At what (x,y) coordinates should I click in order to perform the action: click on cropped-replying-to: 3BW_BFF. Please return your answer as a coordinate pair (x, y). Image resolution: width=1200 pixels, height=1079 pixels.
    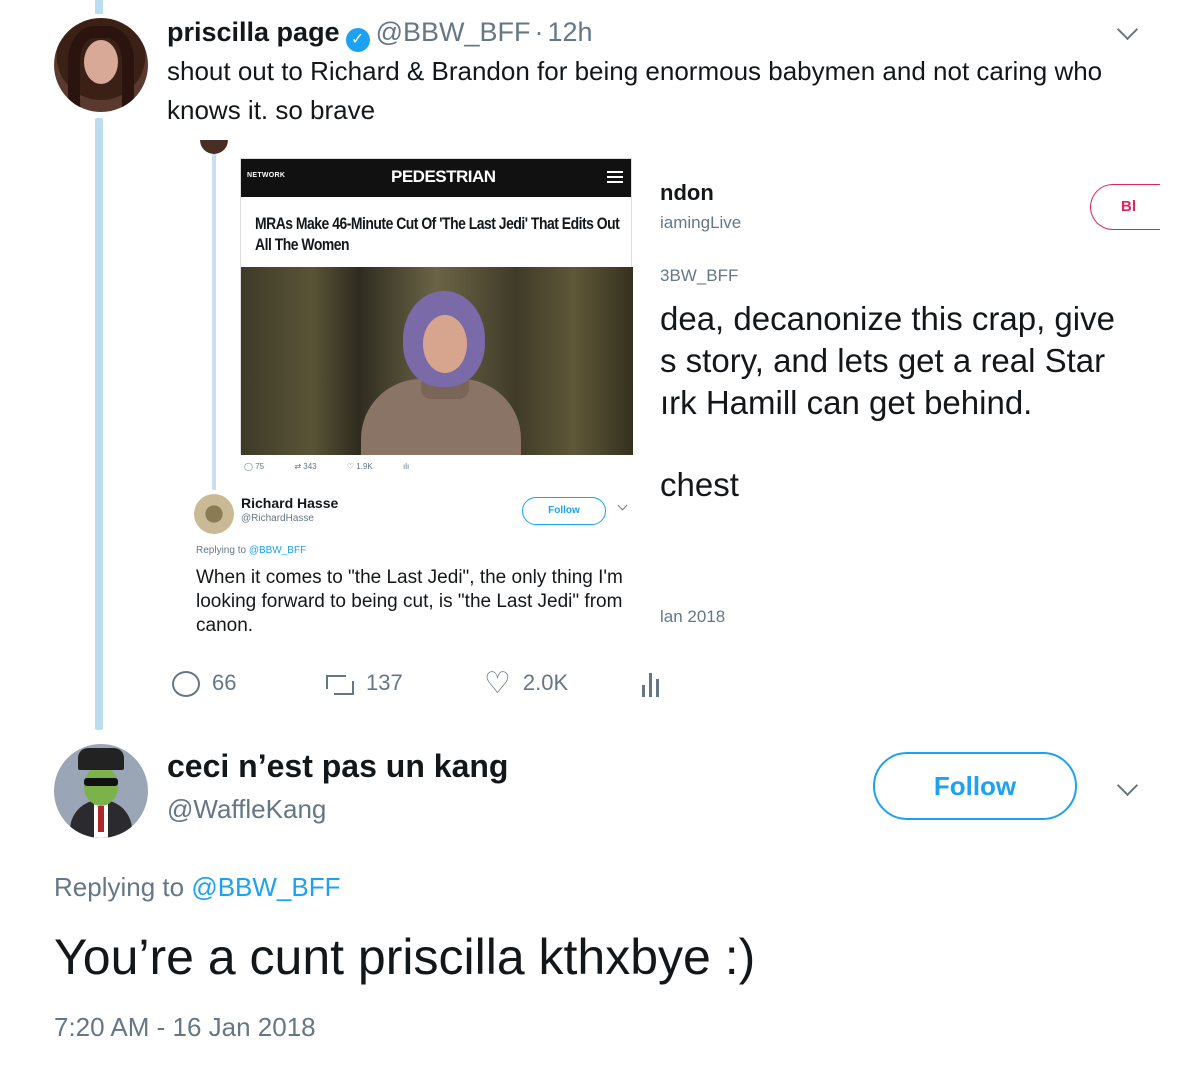
    Looking at the image, I should click on (699, 275).